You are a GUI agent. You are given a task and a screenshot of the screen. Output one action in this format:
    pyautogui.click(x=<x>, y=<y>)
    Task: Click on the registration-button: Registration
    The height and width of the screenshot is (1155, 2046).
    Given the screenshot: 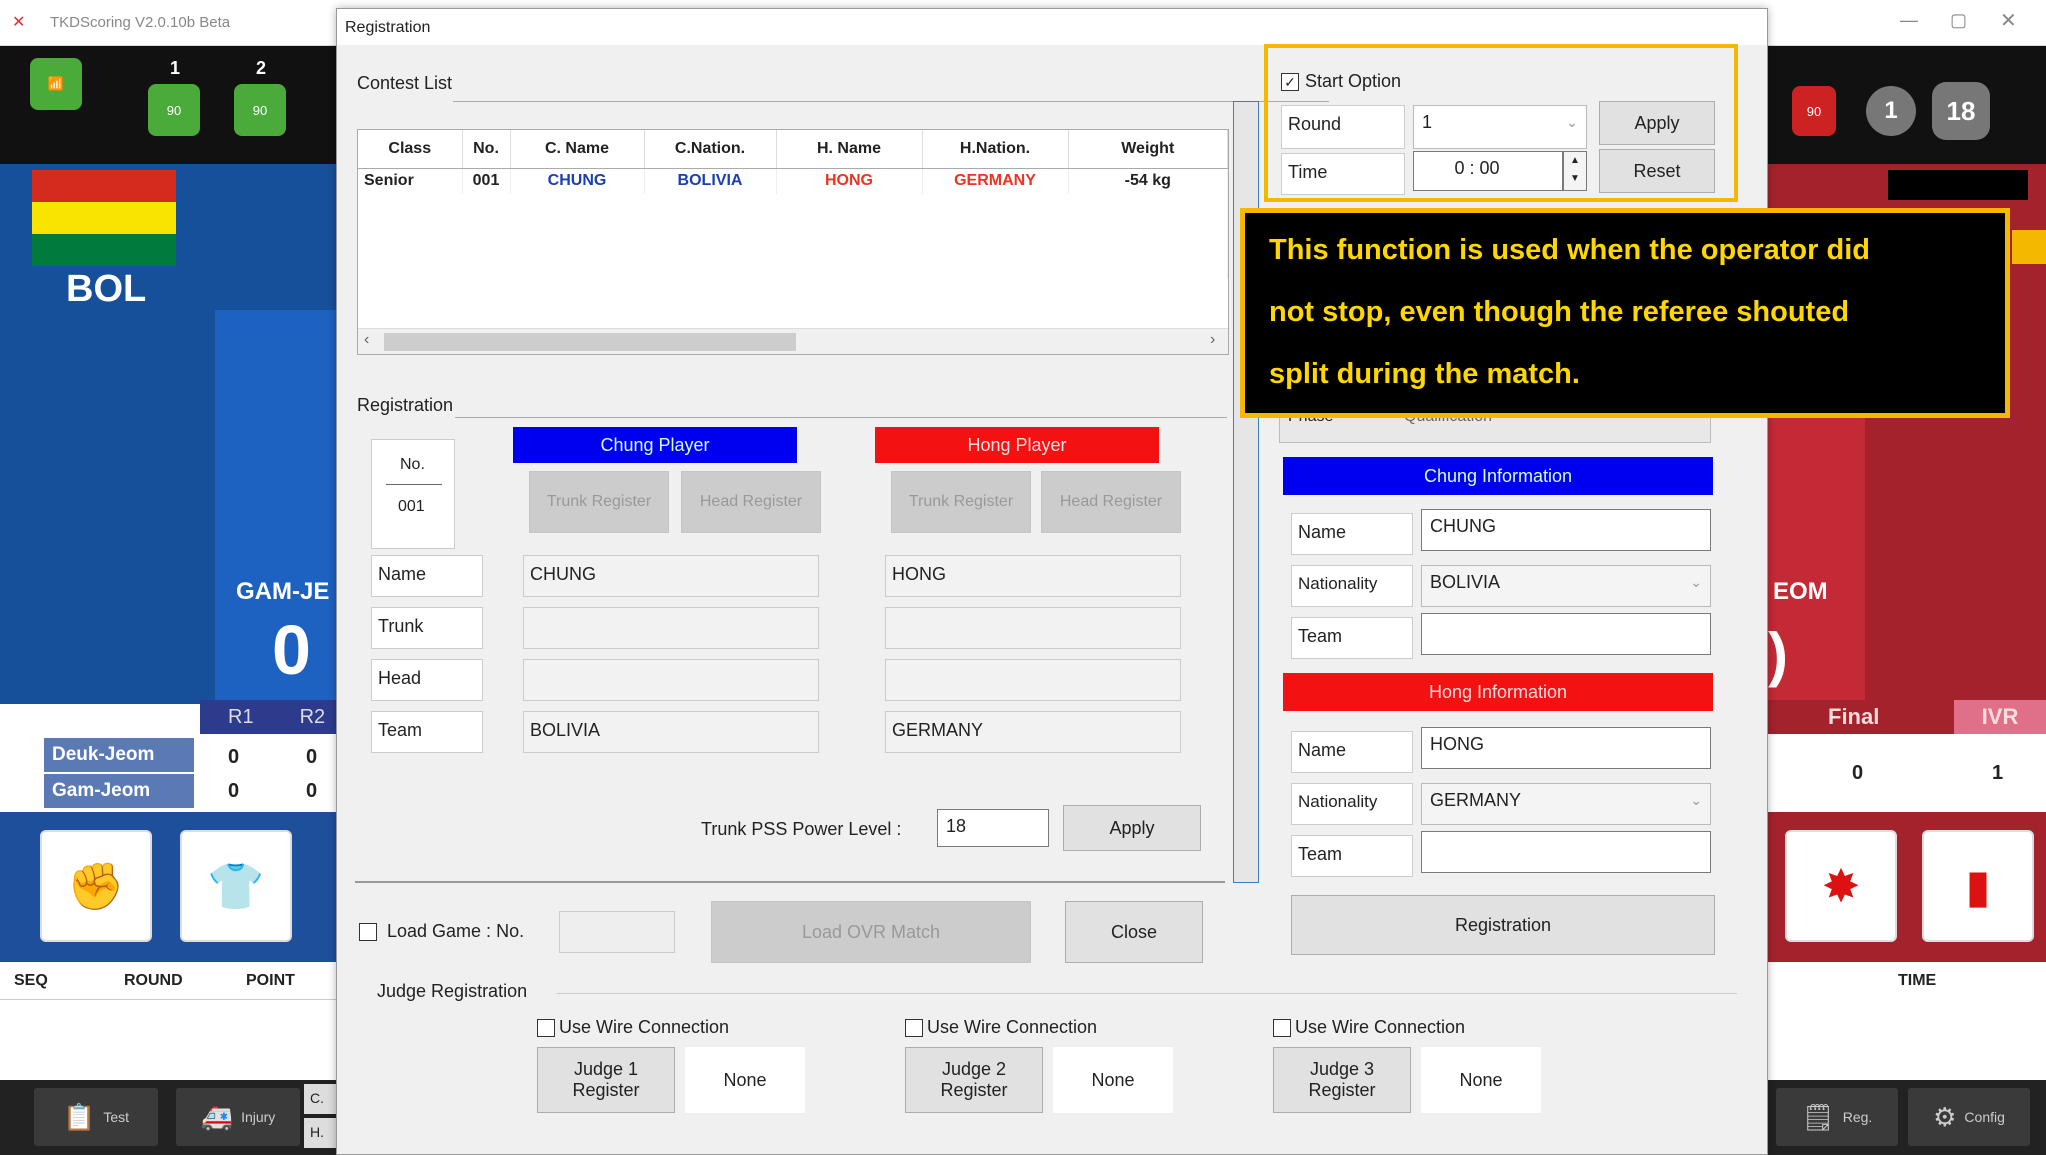 What is the action you would take?
    pyautogui.click(x=1503, y=925)
    